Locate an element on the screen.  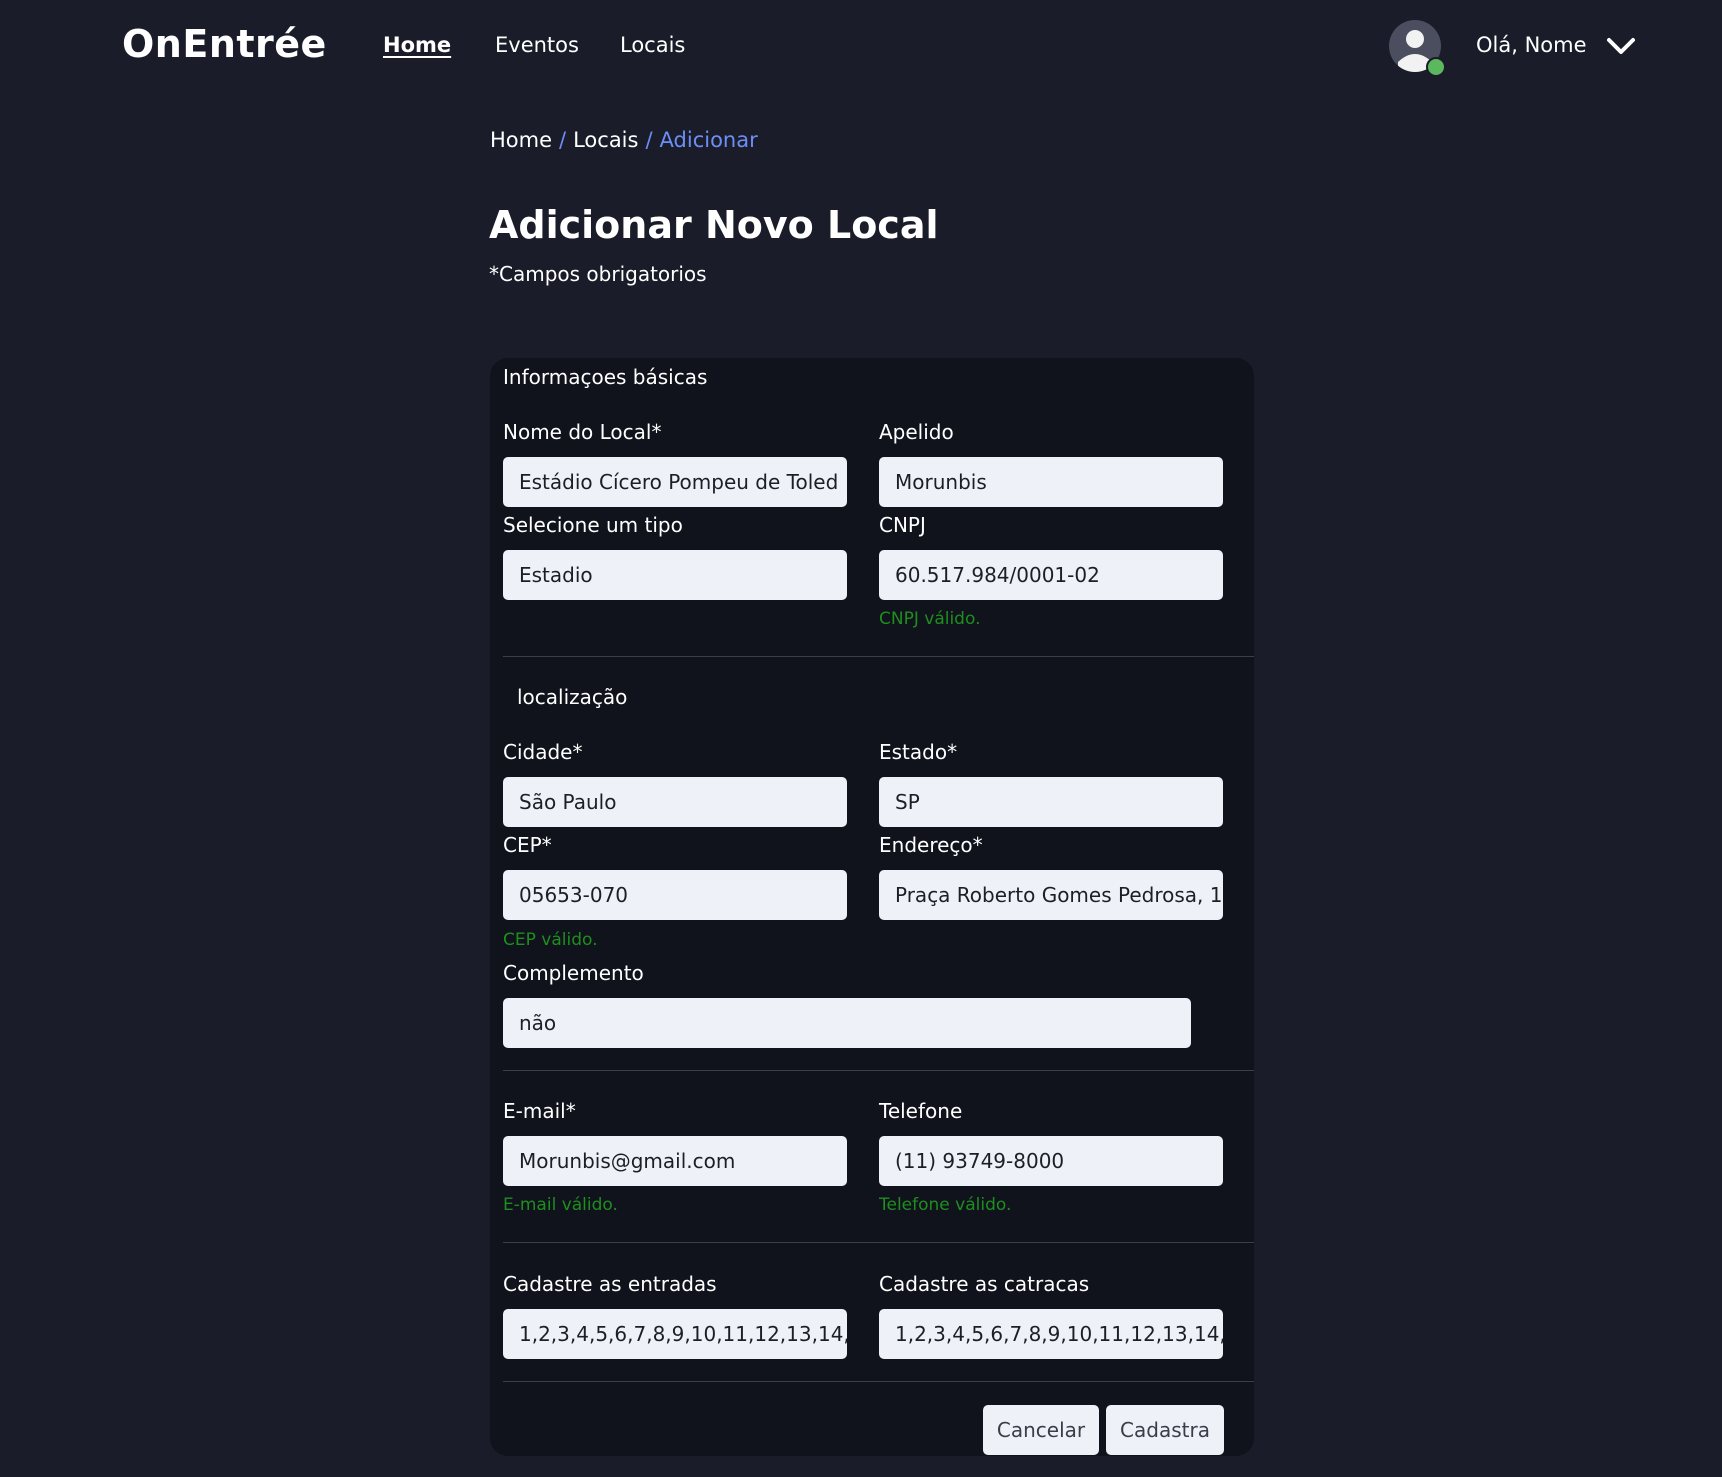
breadcrumb-adicionar: Adicionar is located at coordinates (708, 140).